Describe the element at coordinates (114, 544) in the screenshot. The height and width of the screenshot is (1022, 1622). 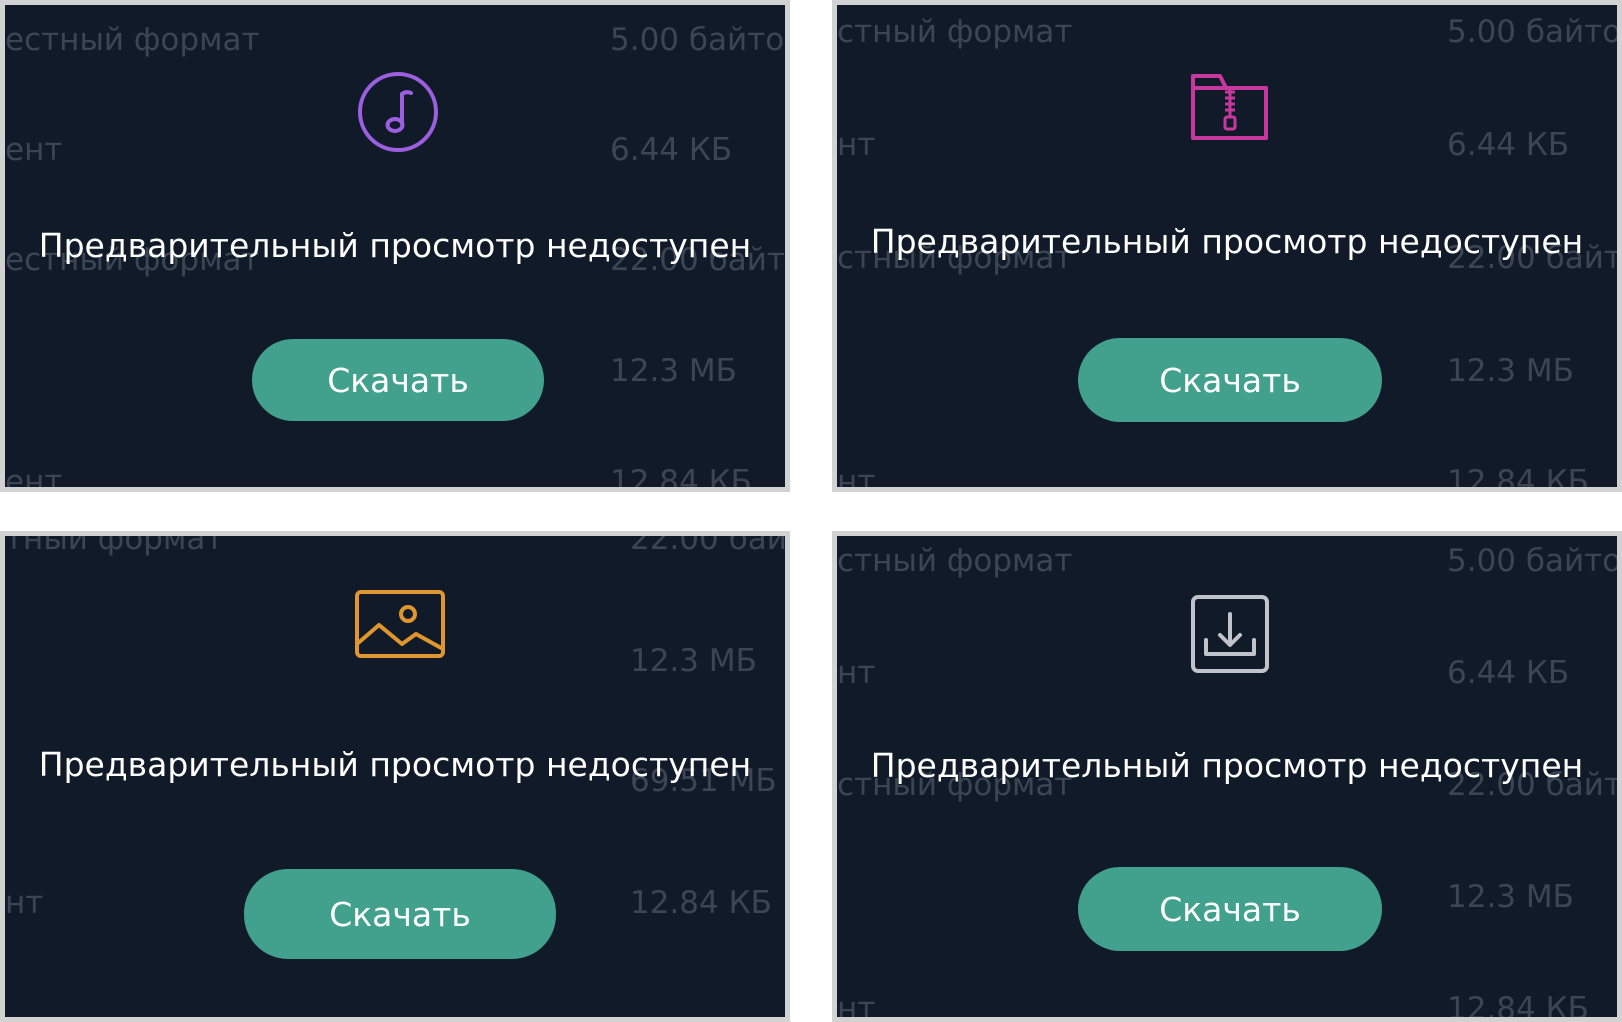
I see `bg-file-type: тный формат` at that location.